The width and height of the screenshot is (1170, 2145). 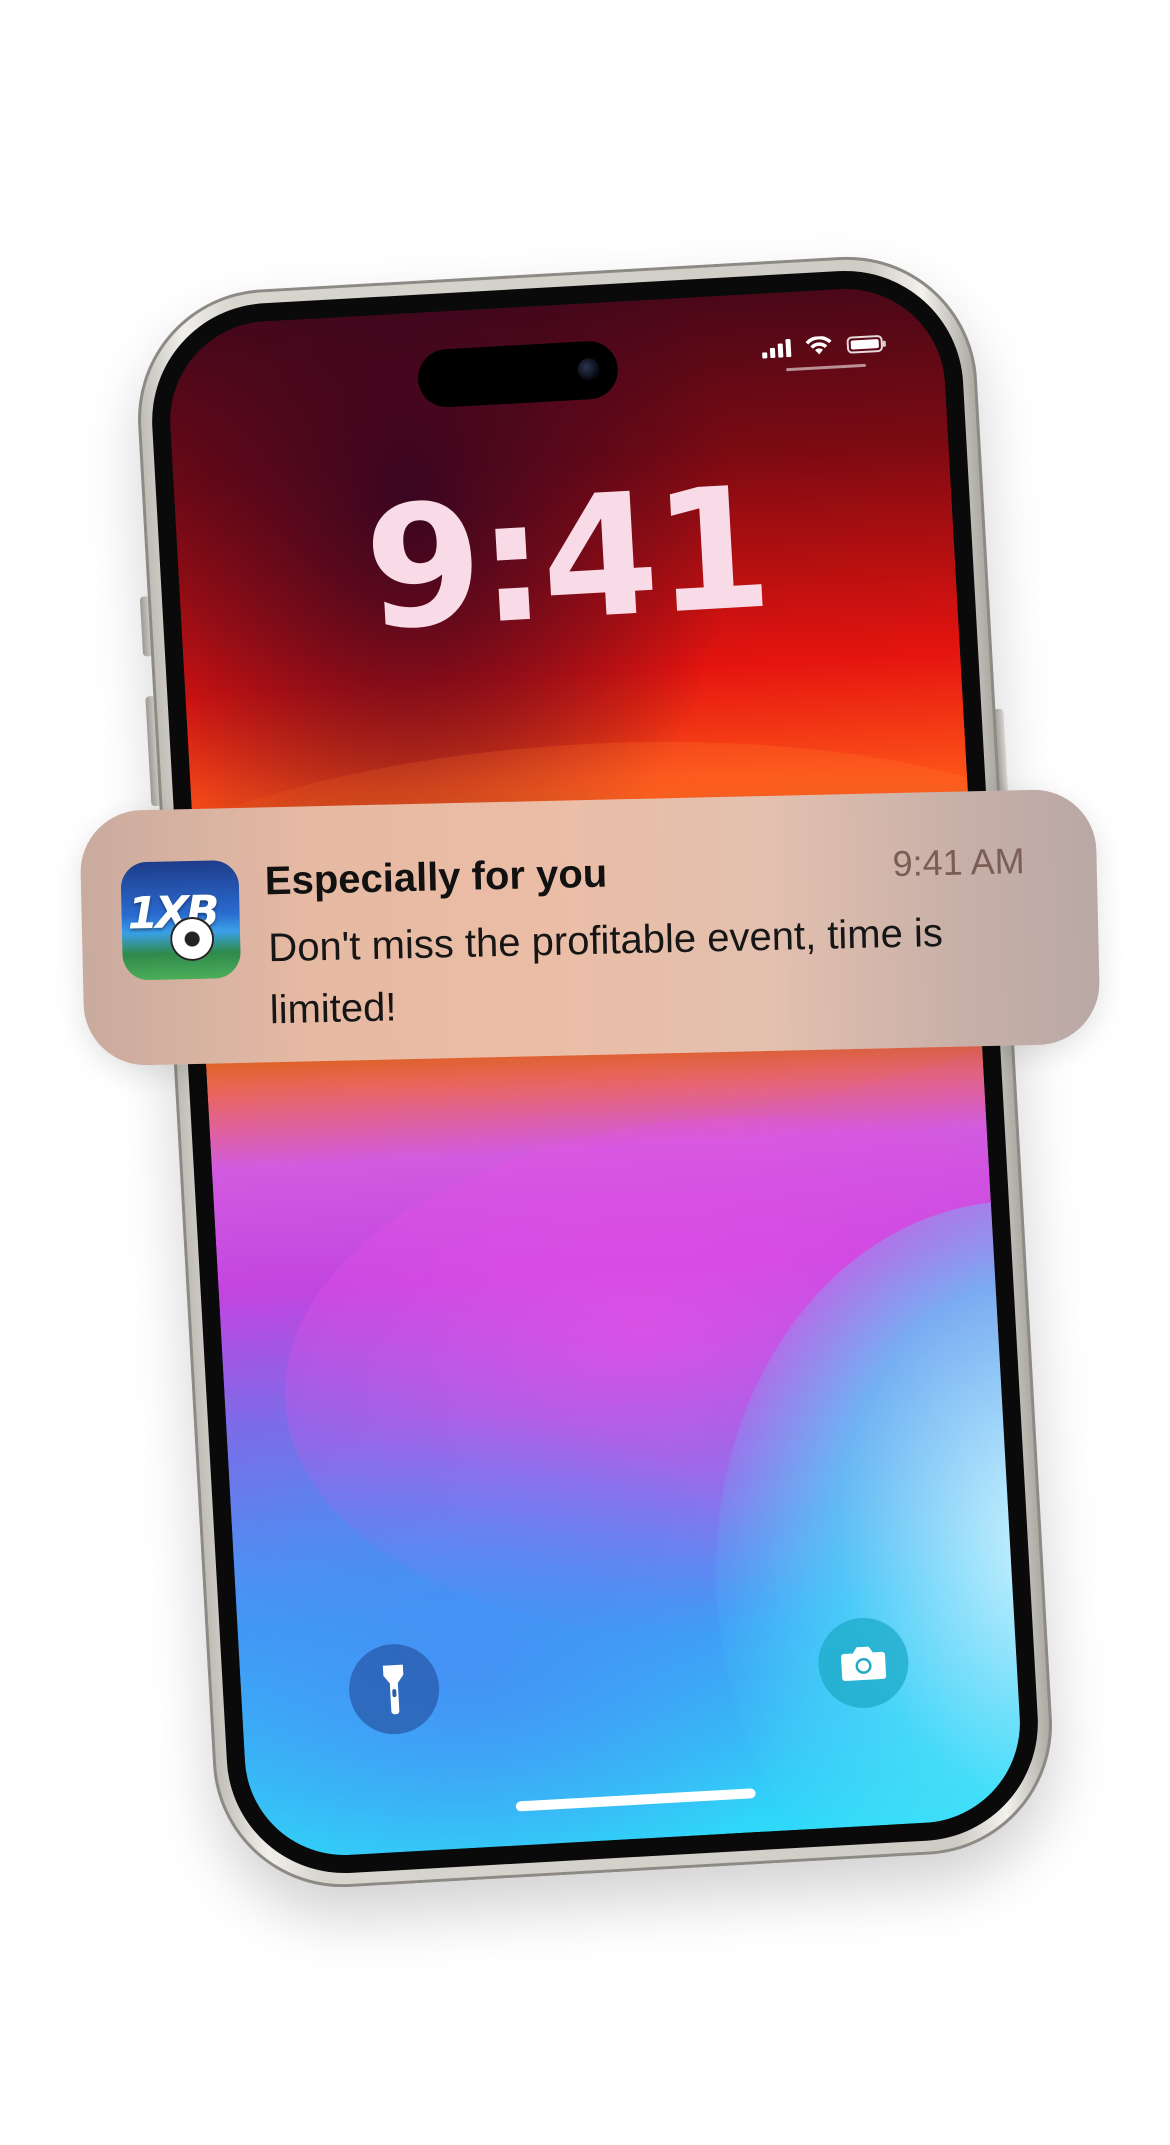 What do you see at coordinates (864, 1663) in the screenshot?
I see `camera-icon` at bounding box center [864, 1663].